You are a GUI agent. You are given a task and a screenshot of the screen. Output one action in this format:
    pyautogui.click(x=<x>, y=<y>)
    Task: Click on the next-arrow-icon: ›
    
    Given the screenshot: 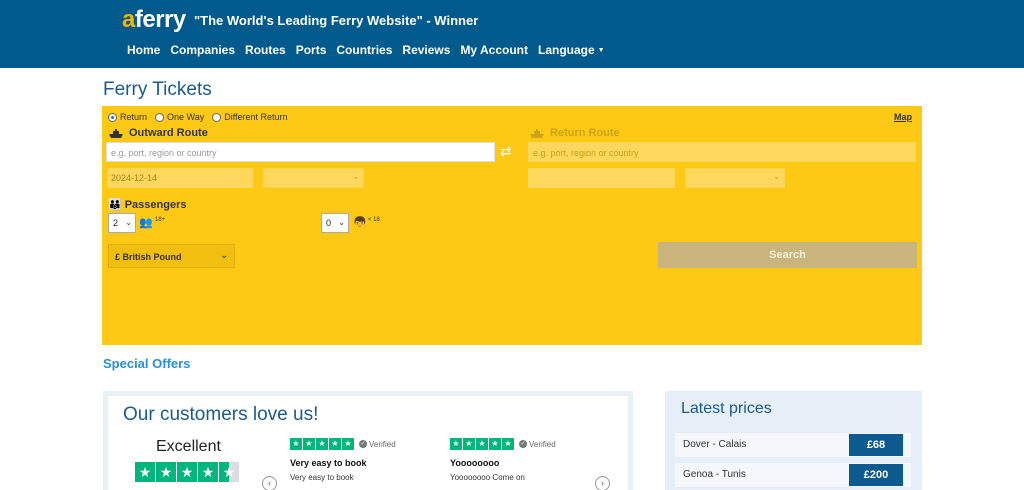 What is the action you would take?
    pyautogui.click(x=602, y=483)
    